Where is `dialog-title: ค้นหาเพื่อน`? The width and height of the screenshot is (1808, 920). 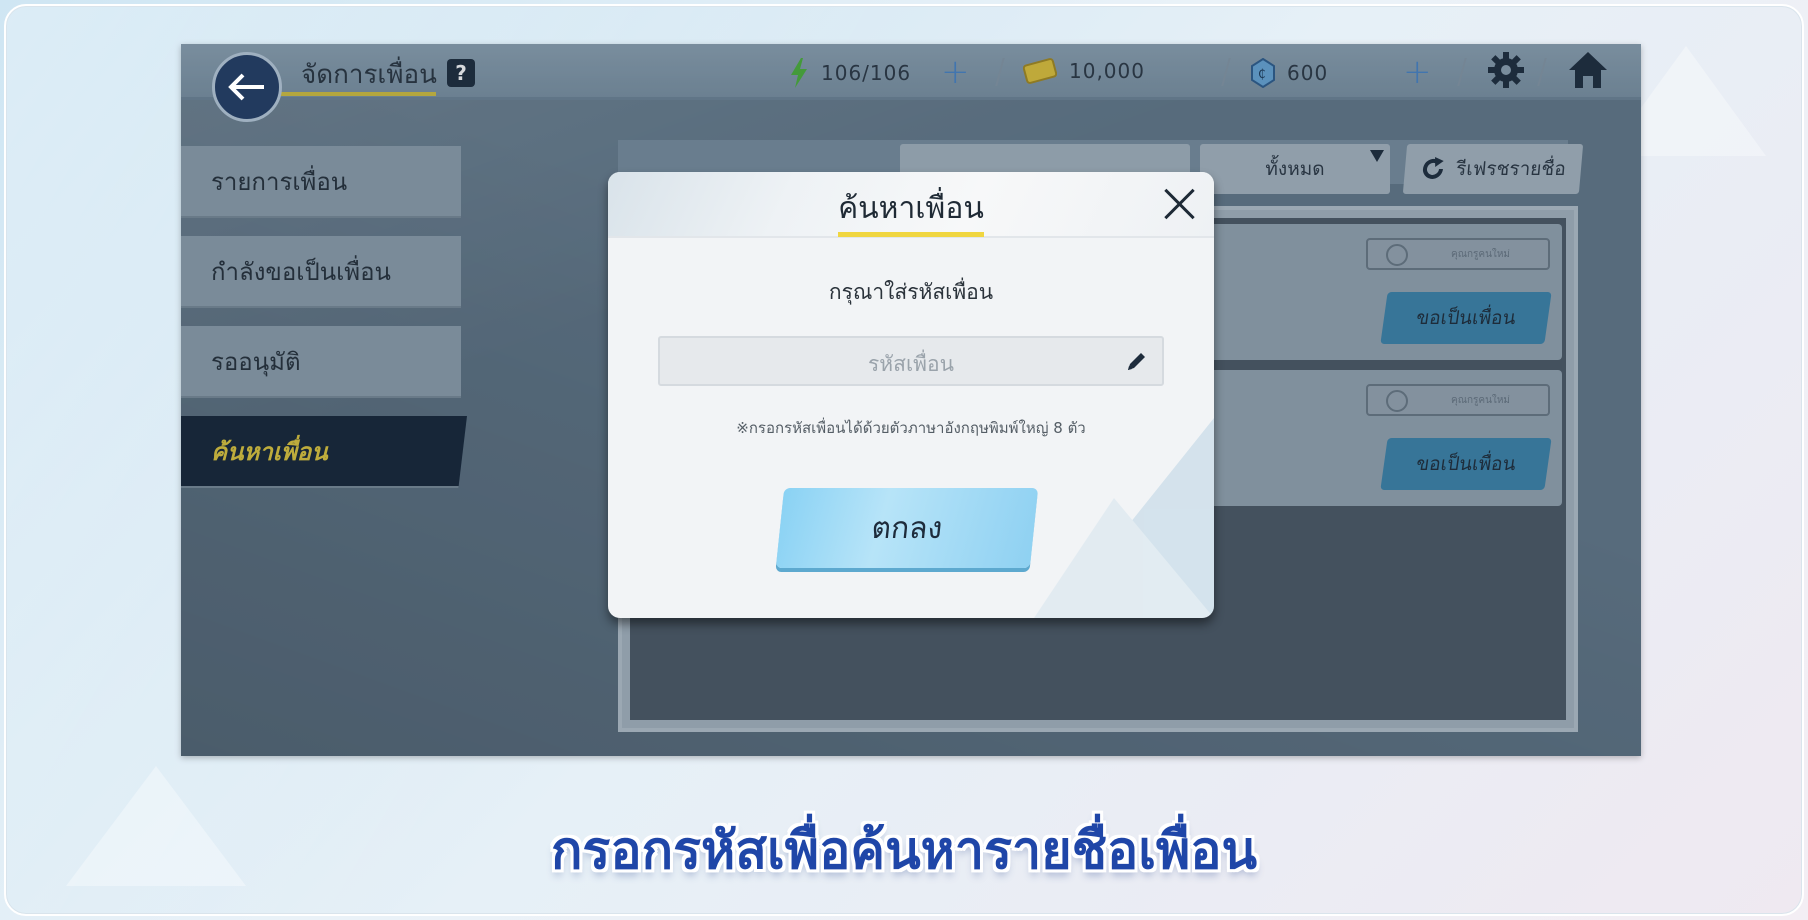 dialog-title: ค้นหาเพื่อน is located at coordinates (911, 208).